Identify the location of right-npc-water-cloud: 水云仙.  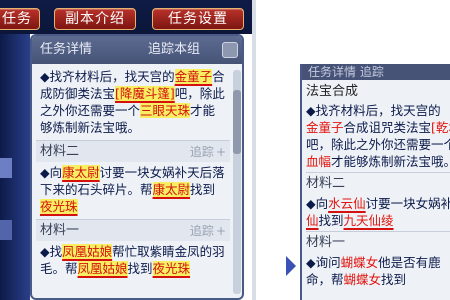
(347, 203).